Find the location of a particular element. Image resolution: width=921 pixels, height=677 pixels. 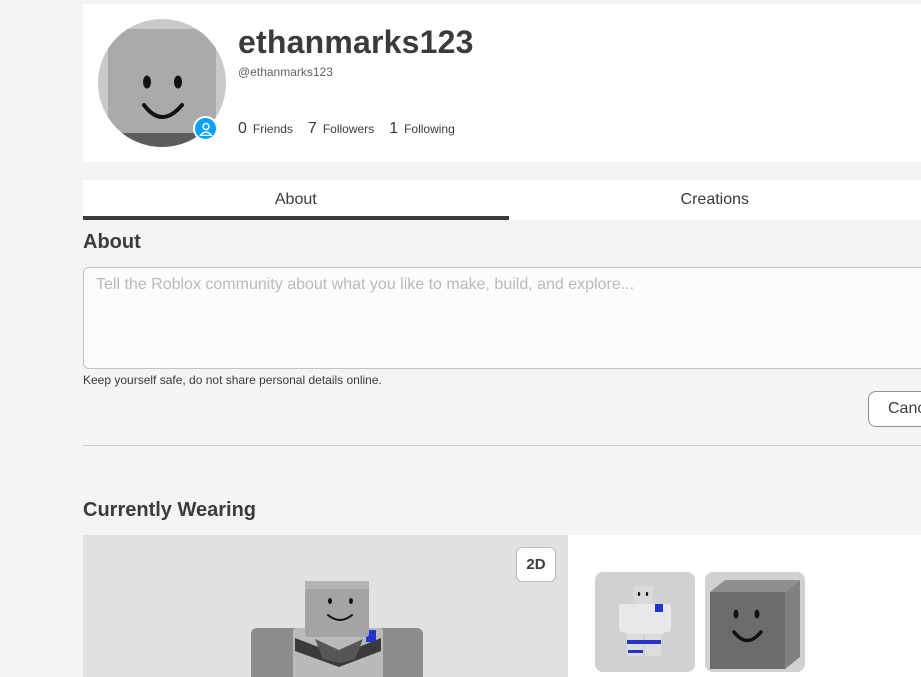

display-name: ethanmarks123 is located at coordinates (356, 42).